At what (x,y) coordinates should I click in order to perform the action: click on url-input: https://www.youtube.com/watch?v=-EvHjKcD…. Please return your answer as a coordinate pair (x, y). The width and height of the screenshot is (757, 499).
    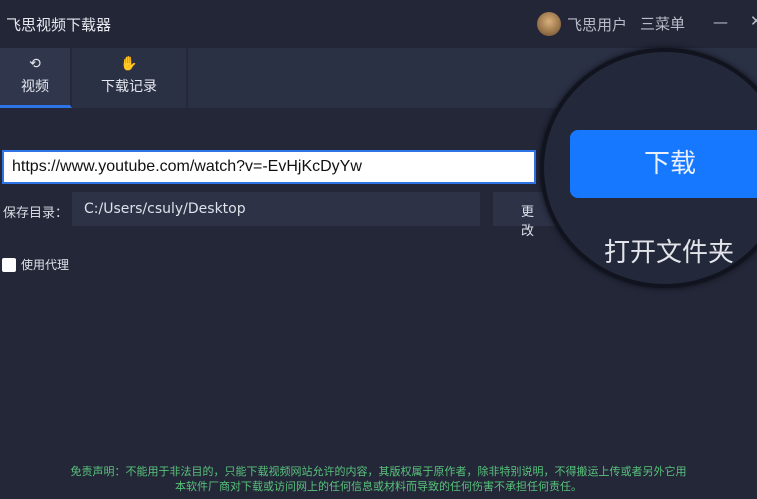
    Looking at the image, I should click on (269, 167).